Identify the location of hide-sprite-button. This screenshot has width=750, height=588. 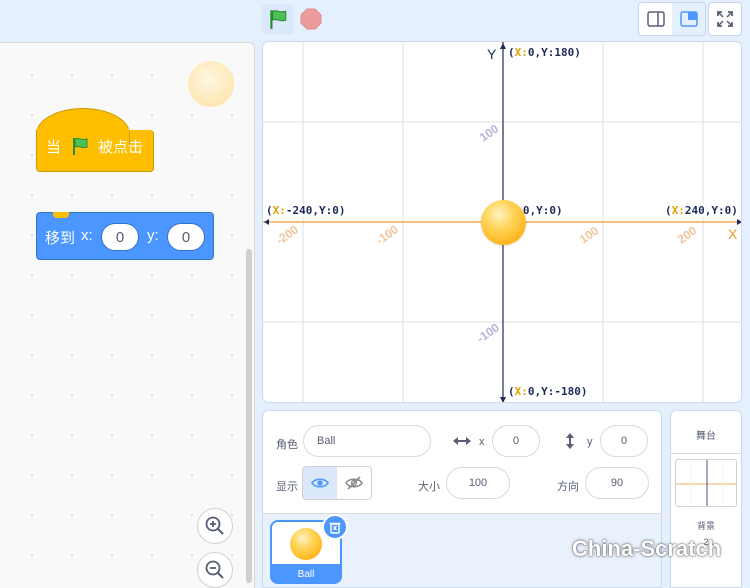
(354, 483).